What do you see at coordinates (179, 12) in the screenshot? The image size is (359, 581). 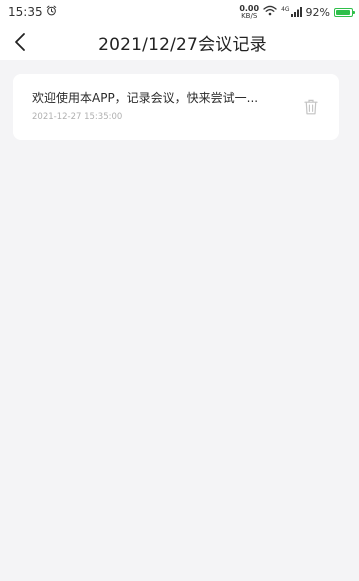 I see `status-bar: 15:35 0.00 KB/S 4G 92%` at bounding box center [179, 12].